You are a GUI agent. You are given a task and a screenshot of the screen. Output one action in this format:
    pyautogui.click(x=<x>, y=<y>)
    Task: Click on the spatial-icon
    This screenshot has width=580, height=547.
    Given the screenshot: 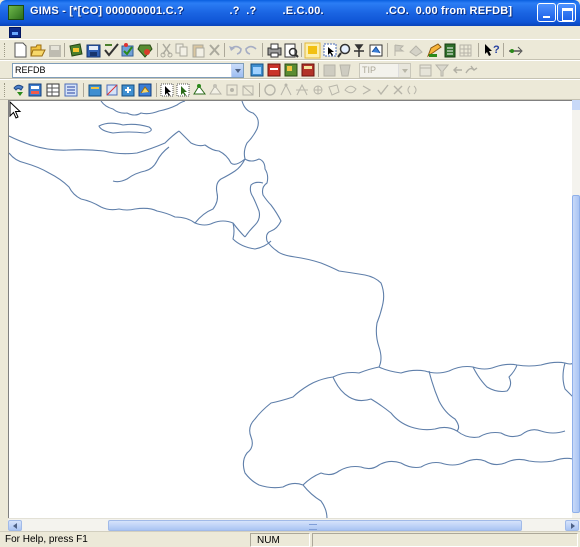 What is the action you would take?
    pyautogui.click(x=145, y=90)
    